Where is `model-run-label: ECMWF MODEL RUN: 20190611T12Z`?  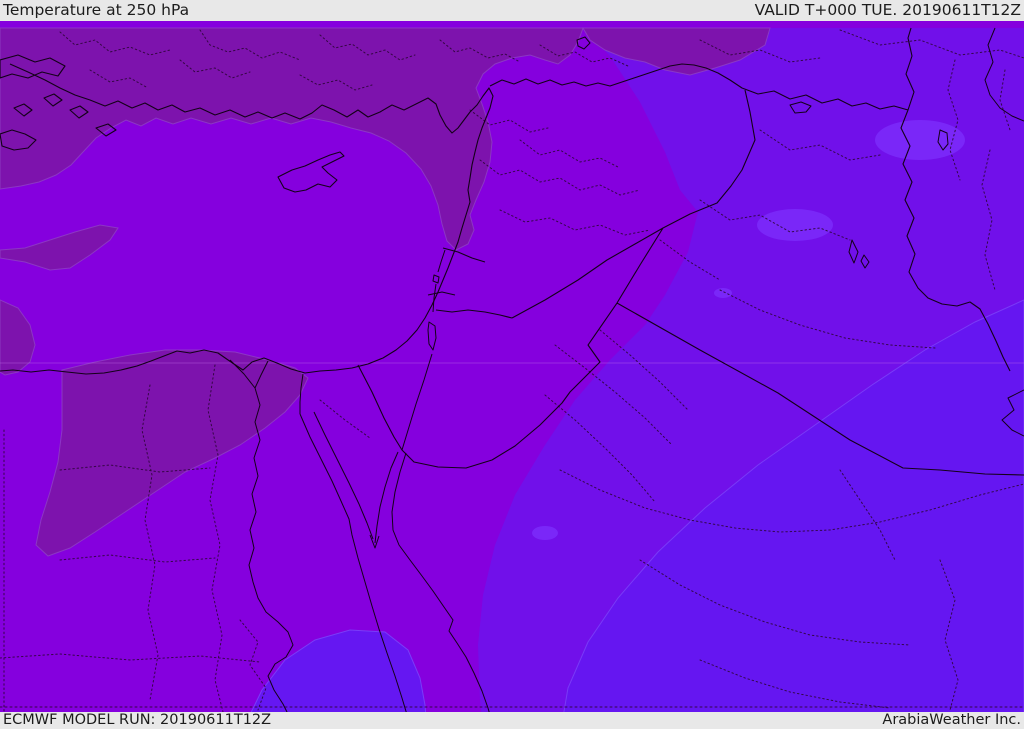
model-run-label: ECMWF MODEL RUN: 20190611T12Z is located at coordinates (137, 720).